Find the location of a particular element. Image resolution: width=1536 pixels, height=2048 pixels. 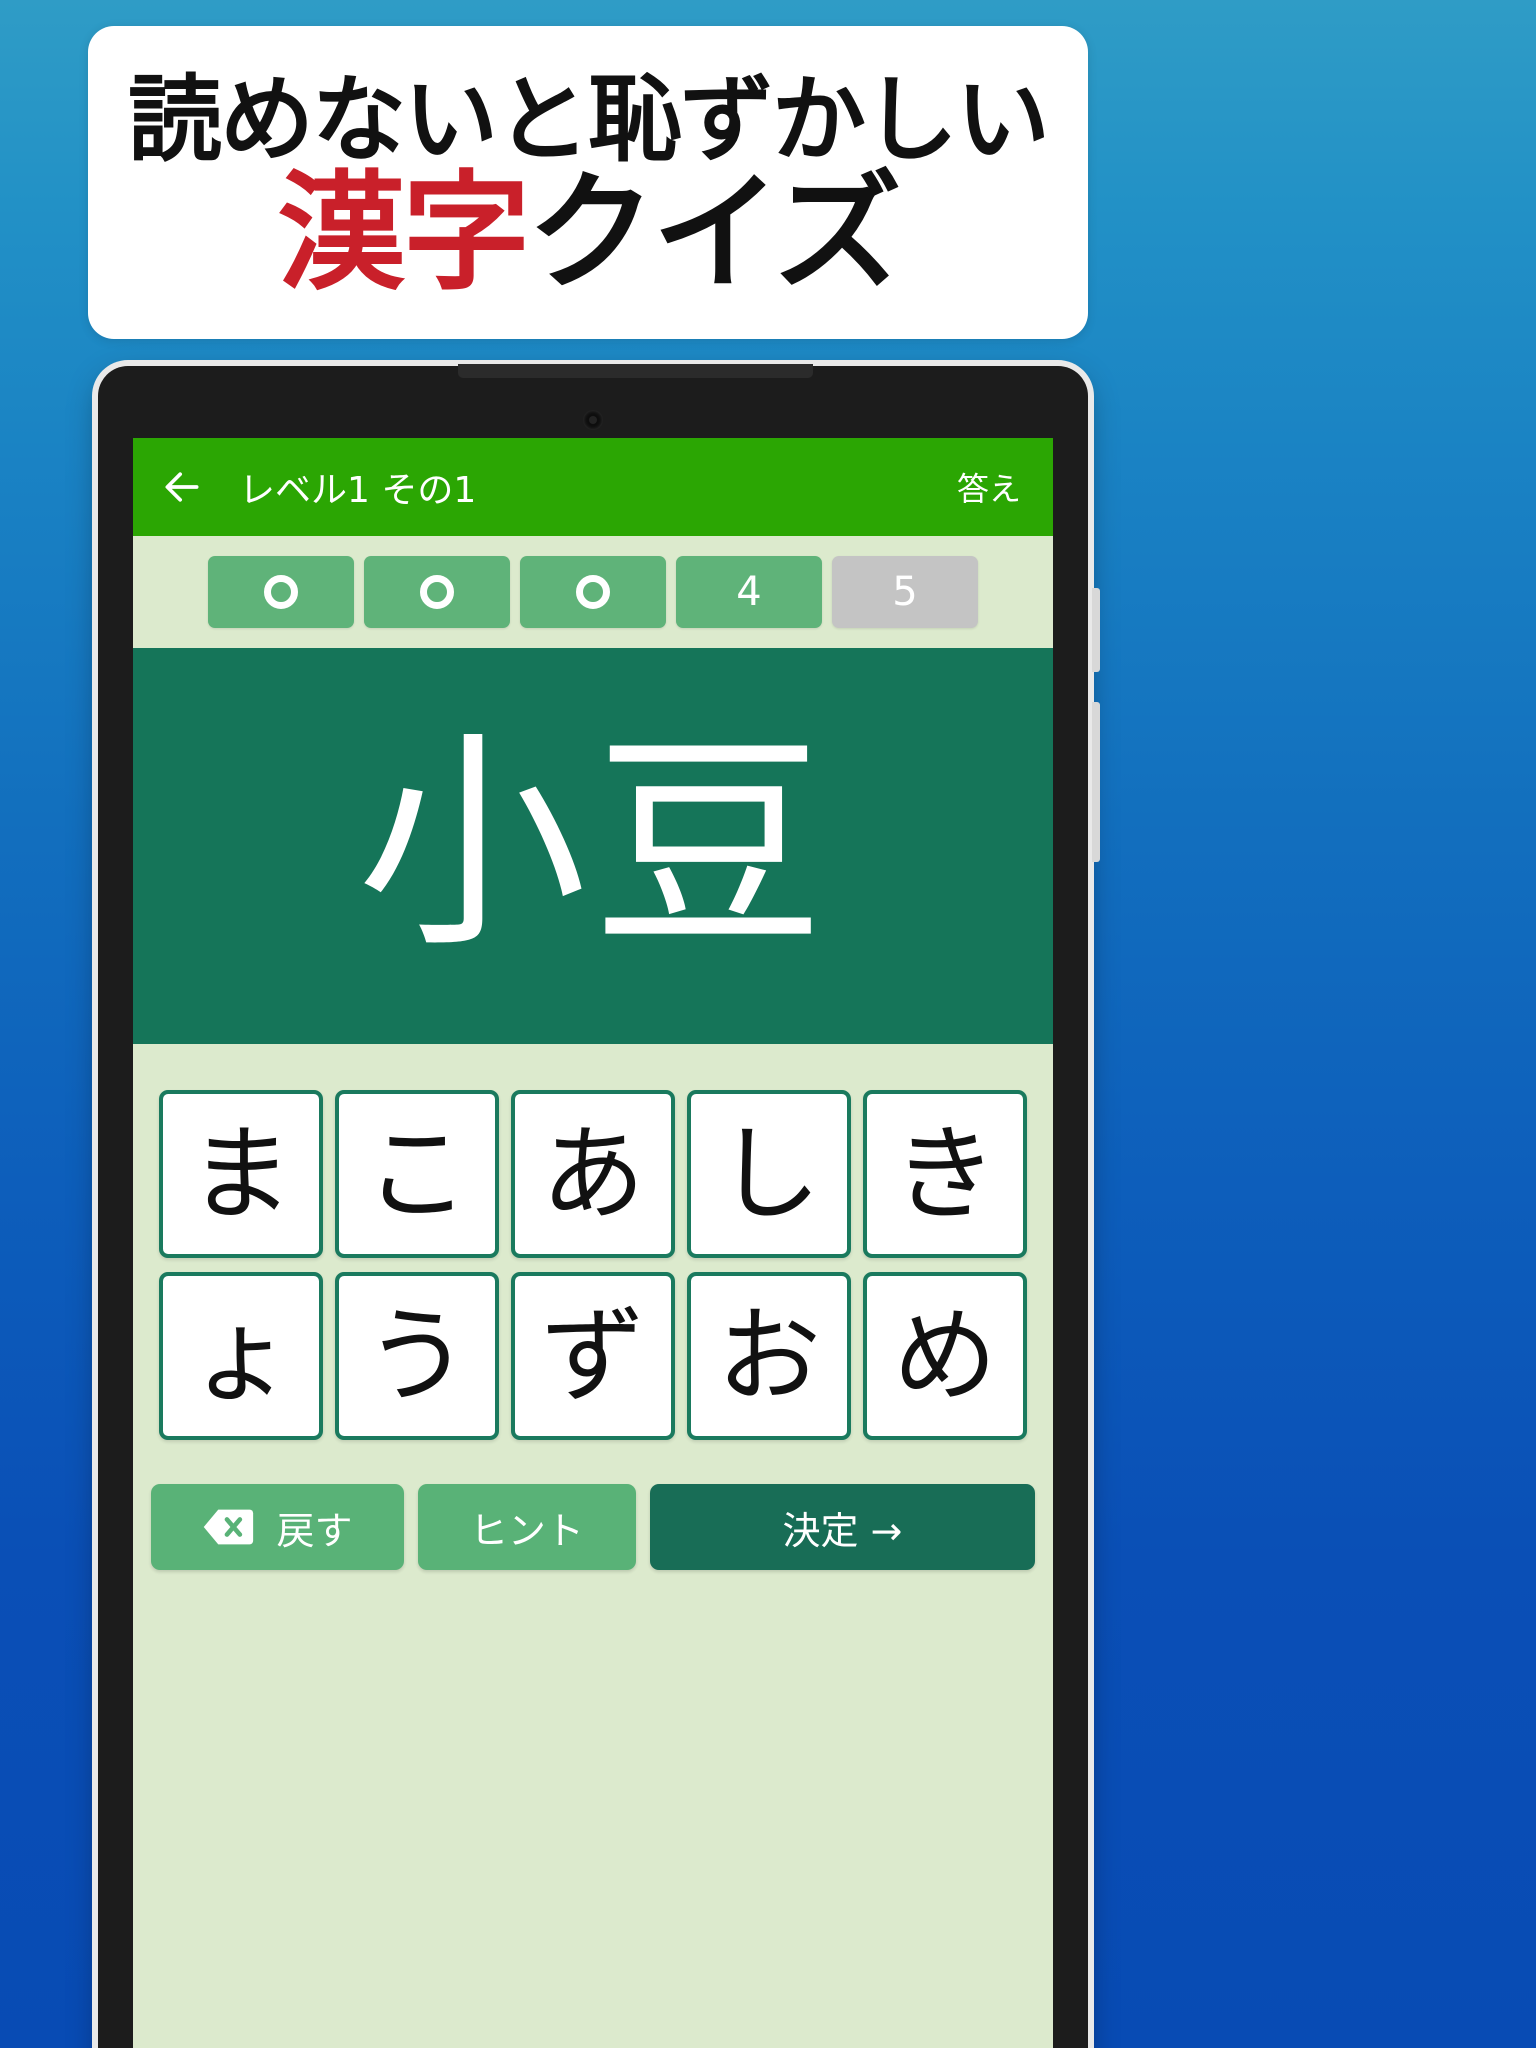

question-panel: 小豆 is located at coordinates (593, 846).